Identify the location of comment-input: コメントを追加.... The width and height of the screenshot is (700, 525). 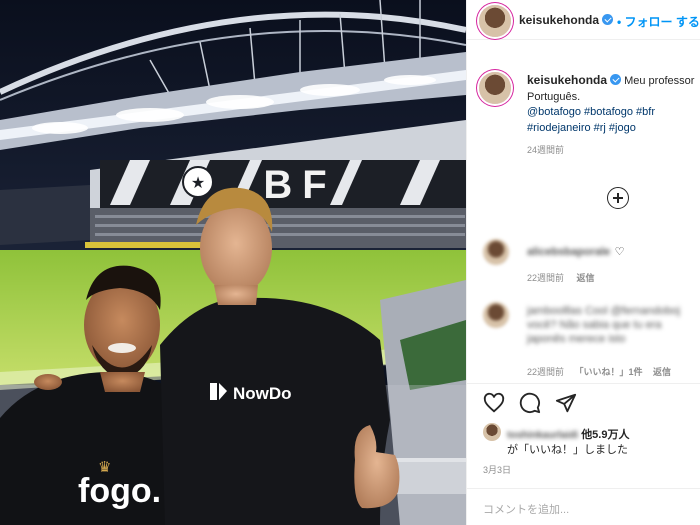
(583, 506).